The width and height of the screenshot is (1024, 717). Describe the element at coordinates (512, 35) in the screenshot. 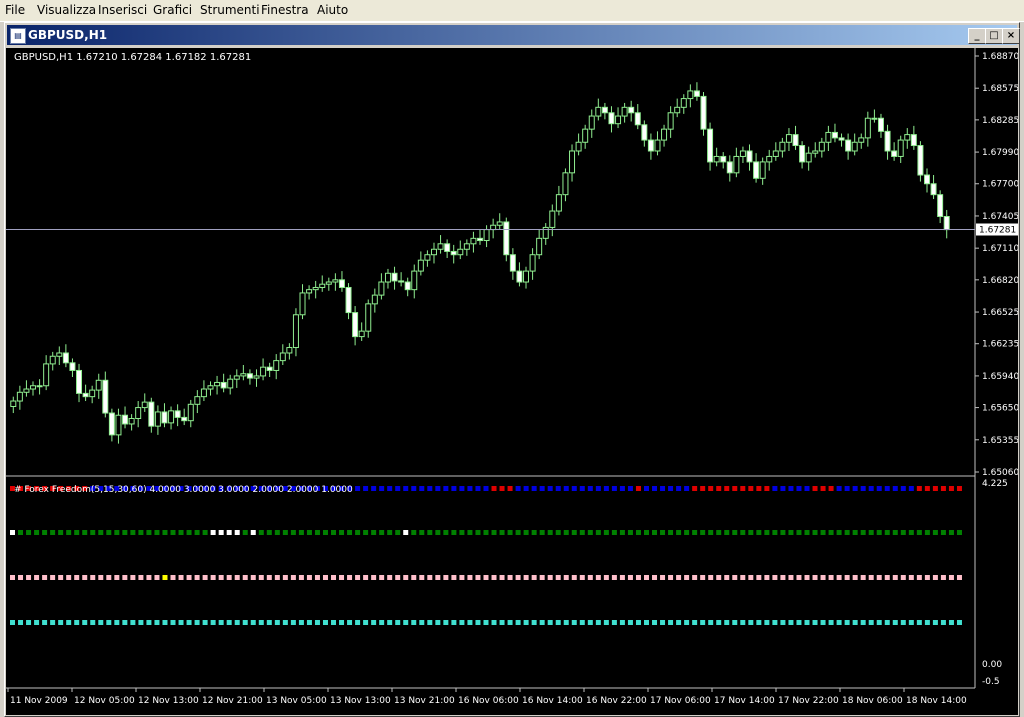

I see `window-titlebar: ▤ GBPUSD,H1 _ □ ×` at that location.